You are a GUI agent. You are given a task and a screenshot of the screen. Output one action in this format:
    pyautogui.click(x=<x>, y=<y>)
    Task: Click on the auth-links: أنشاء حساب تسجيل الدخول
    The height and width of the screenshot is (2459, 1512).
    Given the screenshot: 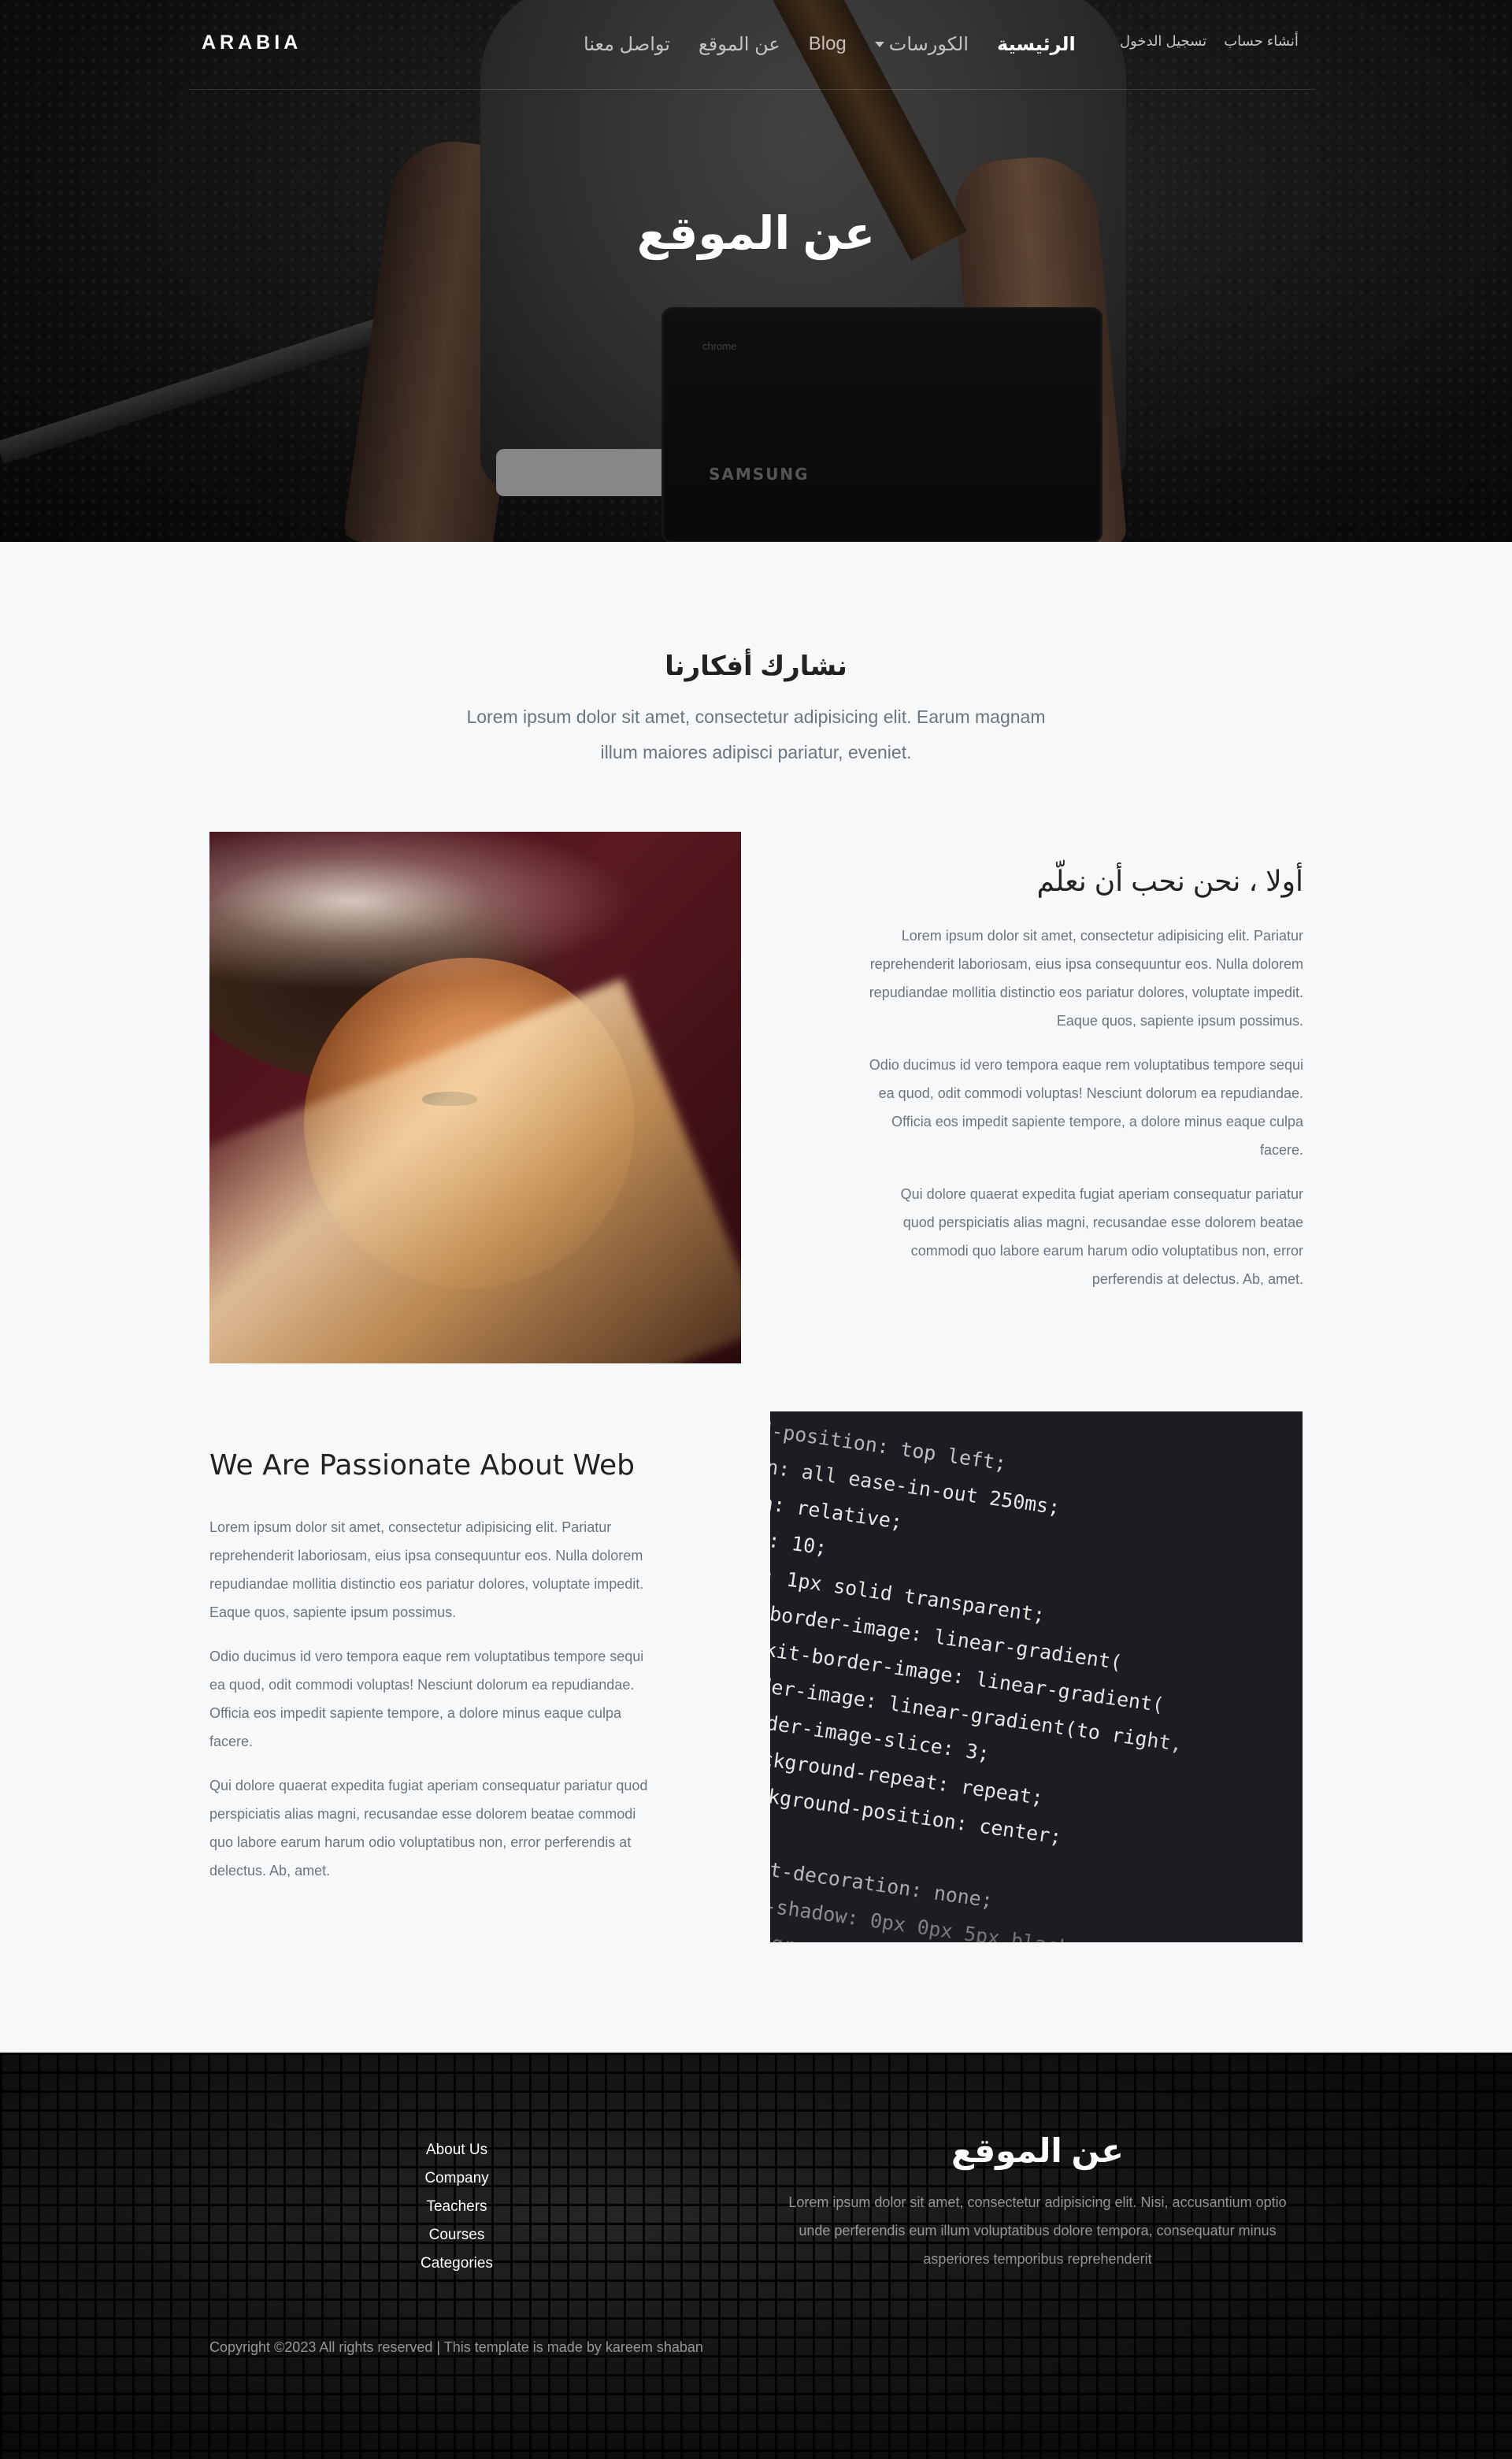 What is the action you would take?
    pyautogui.click(x=1200, y=41)
    